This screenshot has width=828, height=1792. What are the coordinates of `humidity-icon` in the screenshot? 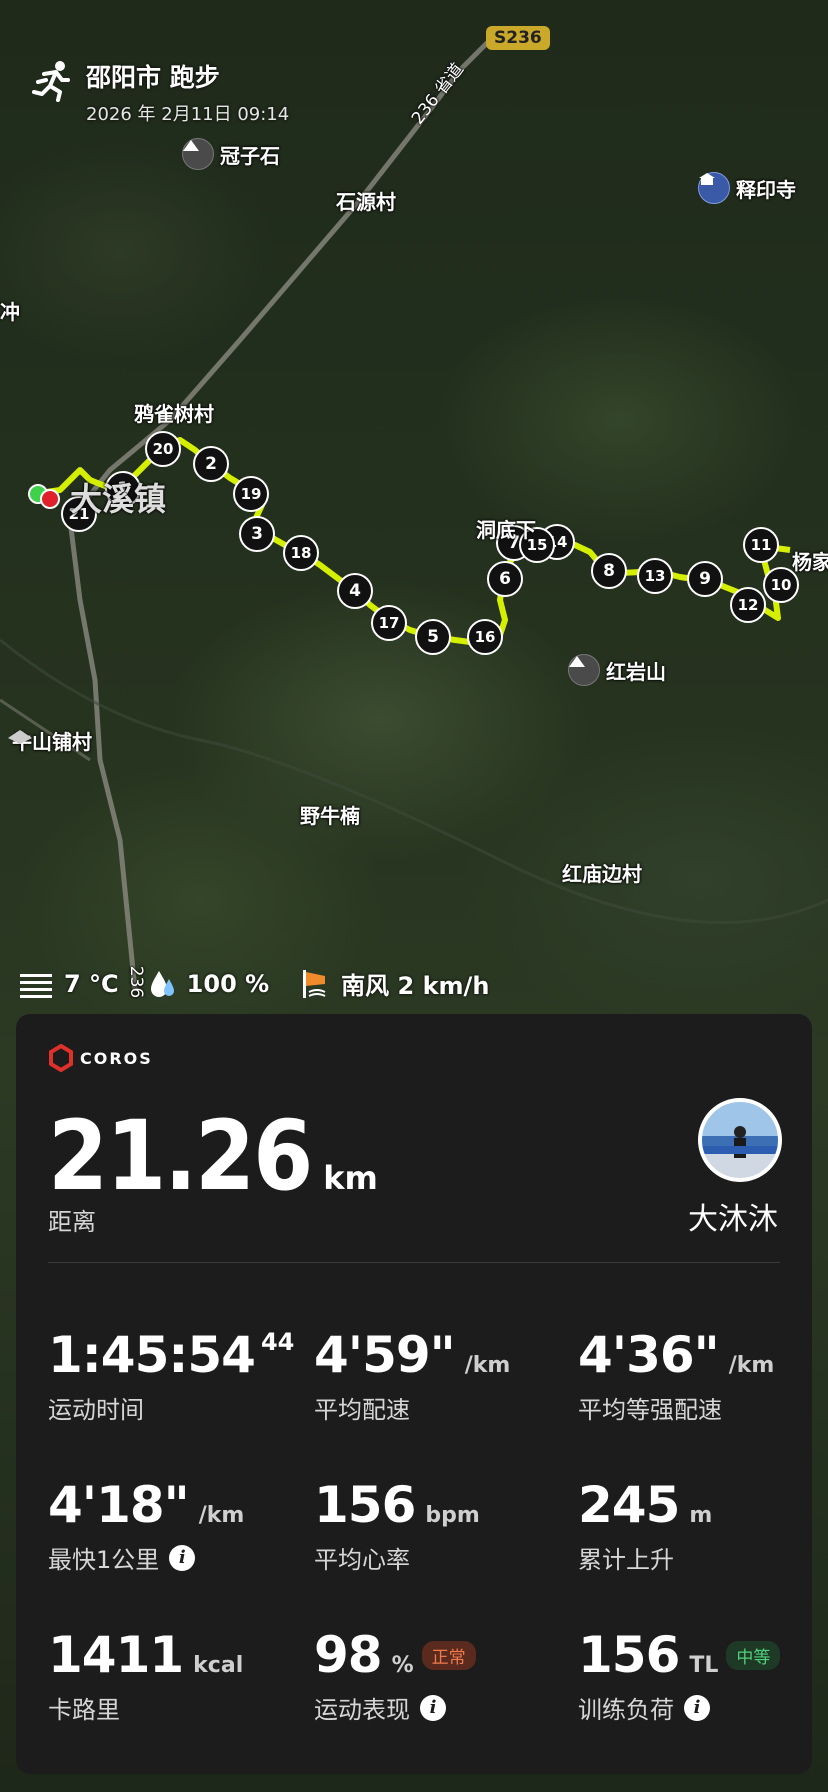 It's located at (162, 983).